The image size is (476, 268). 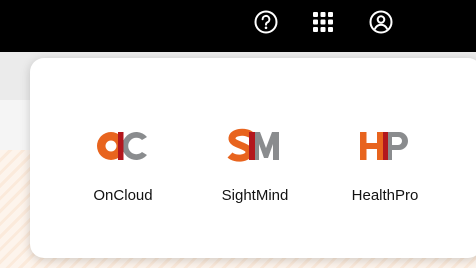 What do you see at coordinates (385, 176) in the screenshot?
I see `app-tile-healthpro: HealthPro` at bounding box center [385, 176].